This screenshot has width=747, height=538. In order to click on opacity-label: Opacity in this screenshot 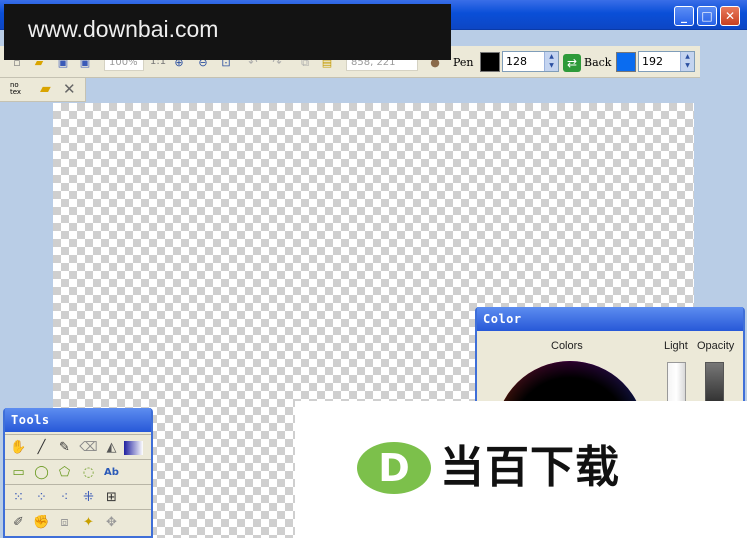, I will do `click(716, 346)`.